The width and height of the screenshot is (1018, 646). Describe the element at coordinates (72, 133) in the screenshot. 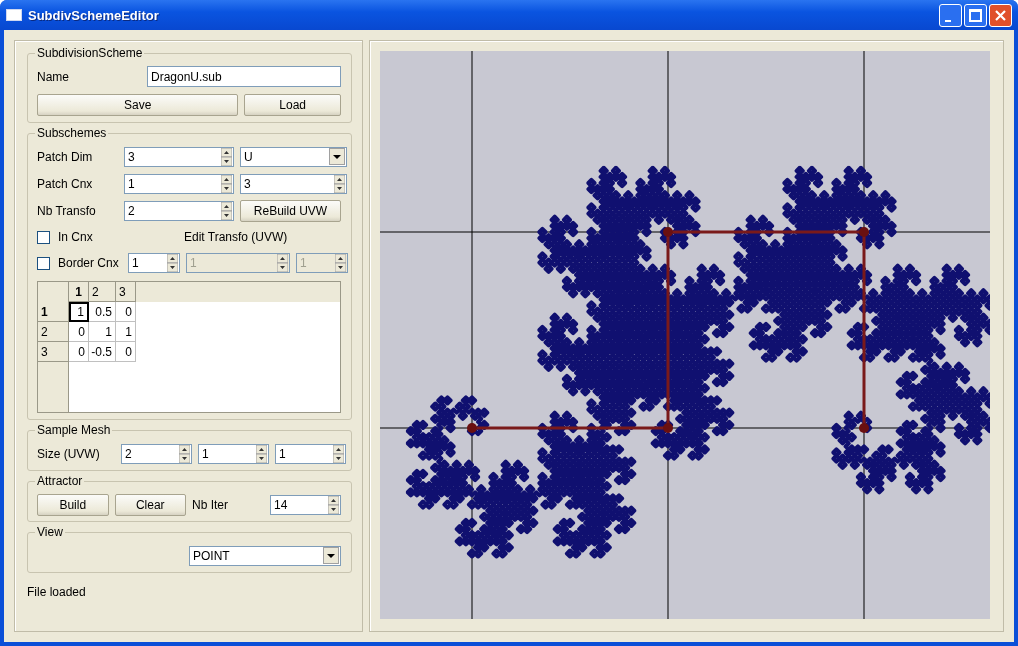

I see `group-title: Subschemes` at that location.